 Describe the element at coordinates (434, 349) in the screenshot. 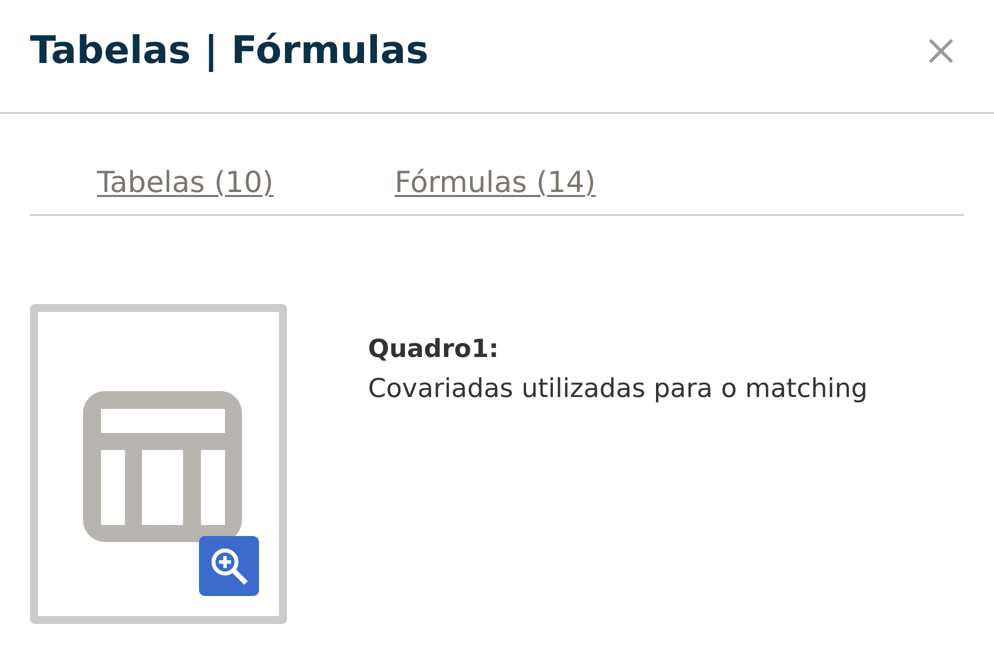

I see `item-label: Quadro1:` at that location.